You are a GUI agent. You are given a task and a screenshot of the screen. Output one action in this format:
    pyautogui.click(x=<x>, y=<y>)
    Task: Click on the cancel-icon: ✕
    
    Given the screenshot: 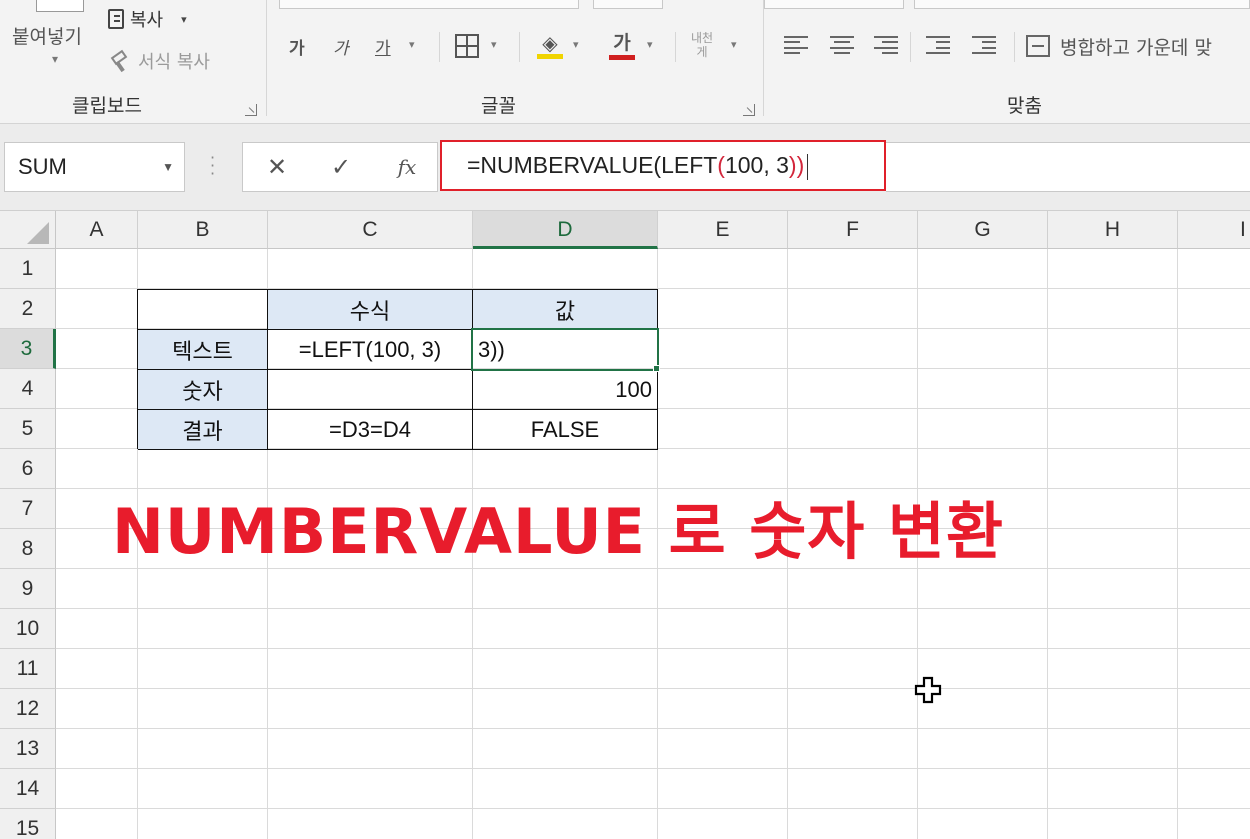 What is the action you would take?
    pyautogui.click(x=277, y=167)
    